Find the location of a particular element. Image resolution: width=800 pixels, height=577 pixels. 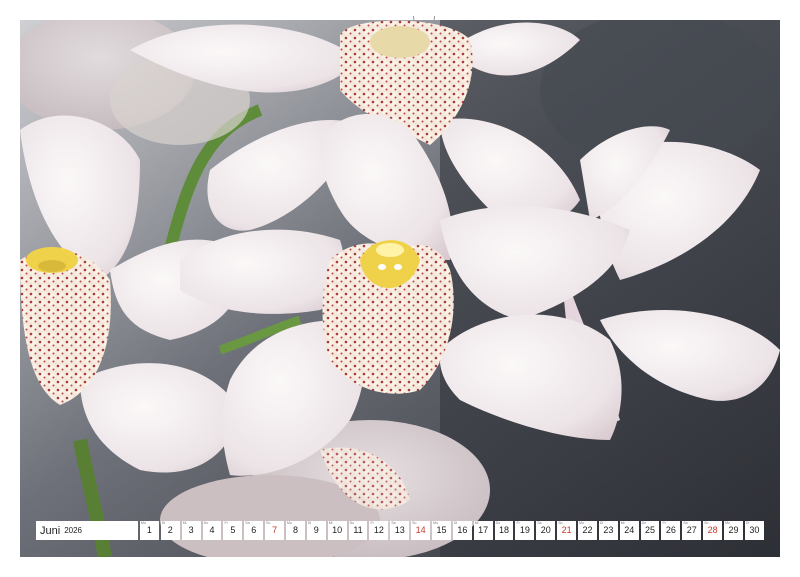

day-number: 23 is located at coordinates (608, 530).